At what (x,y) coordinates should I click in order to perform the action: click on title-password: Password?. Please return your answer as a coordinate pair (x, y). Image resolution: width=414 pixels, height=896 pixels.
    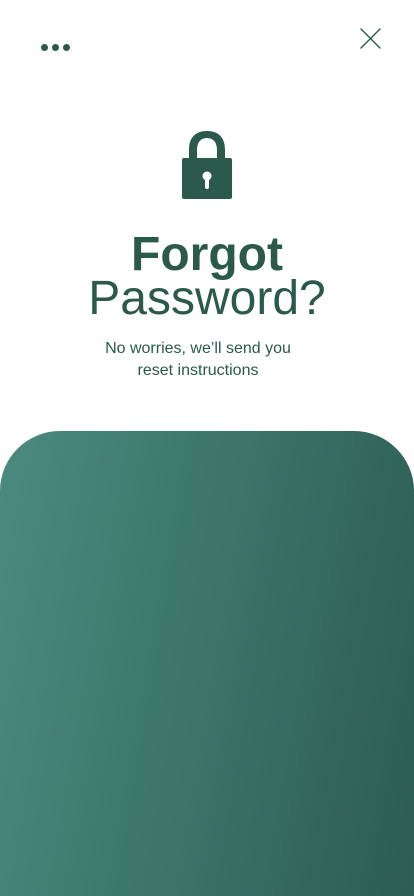
    Looking at the image, I should click on (207, 298).